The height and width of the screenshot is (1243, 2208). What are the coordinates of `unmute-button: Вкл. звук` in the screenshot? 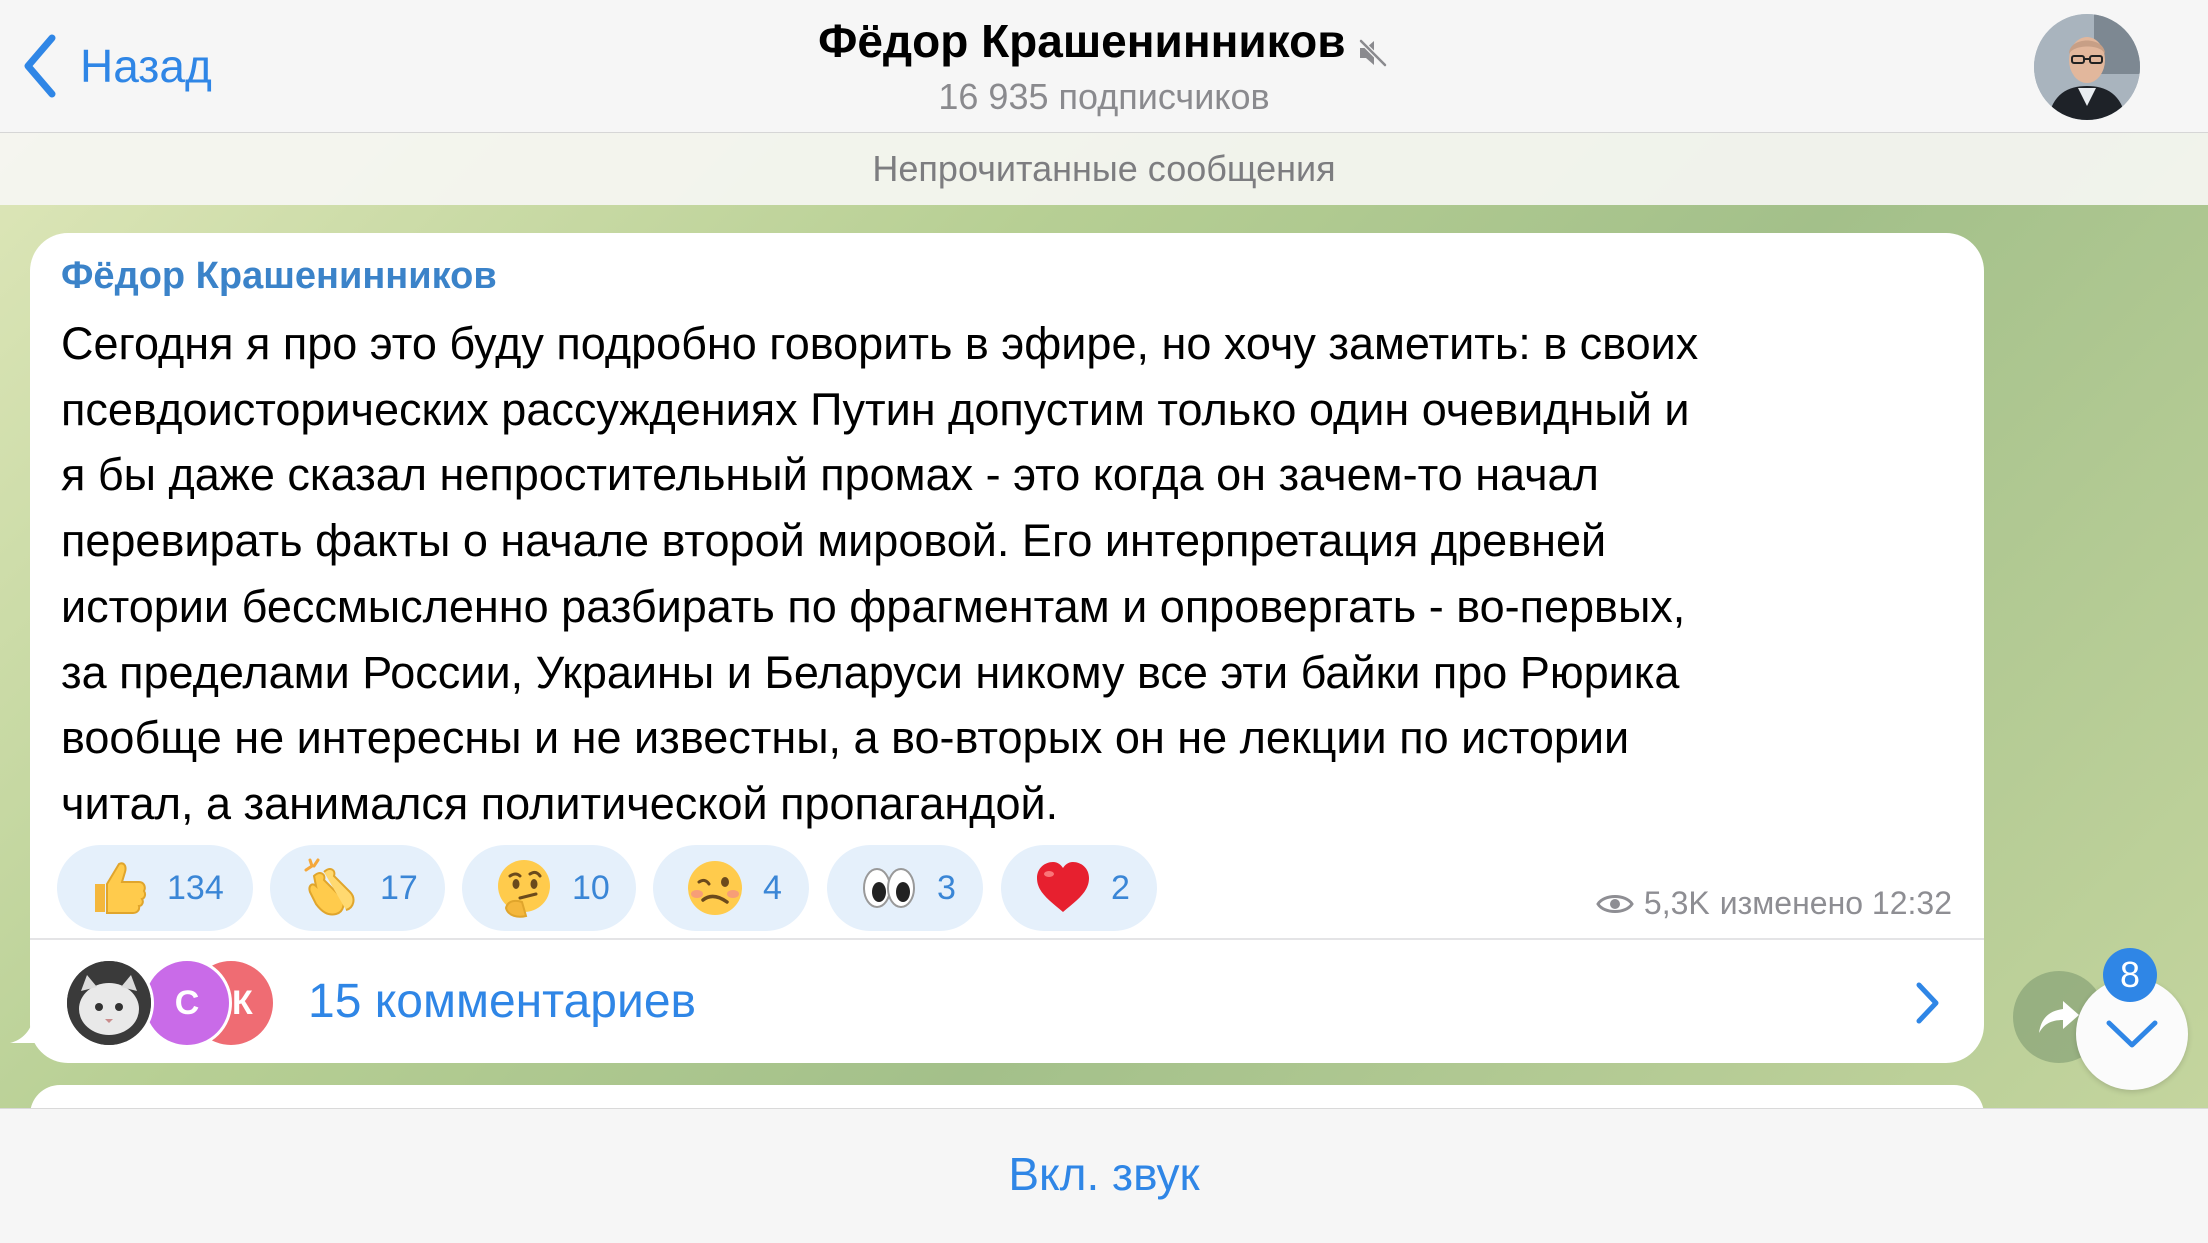 It's located at (1104, 1174).